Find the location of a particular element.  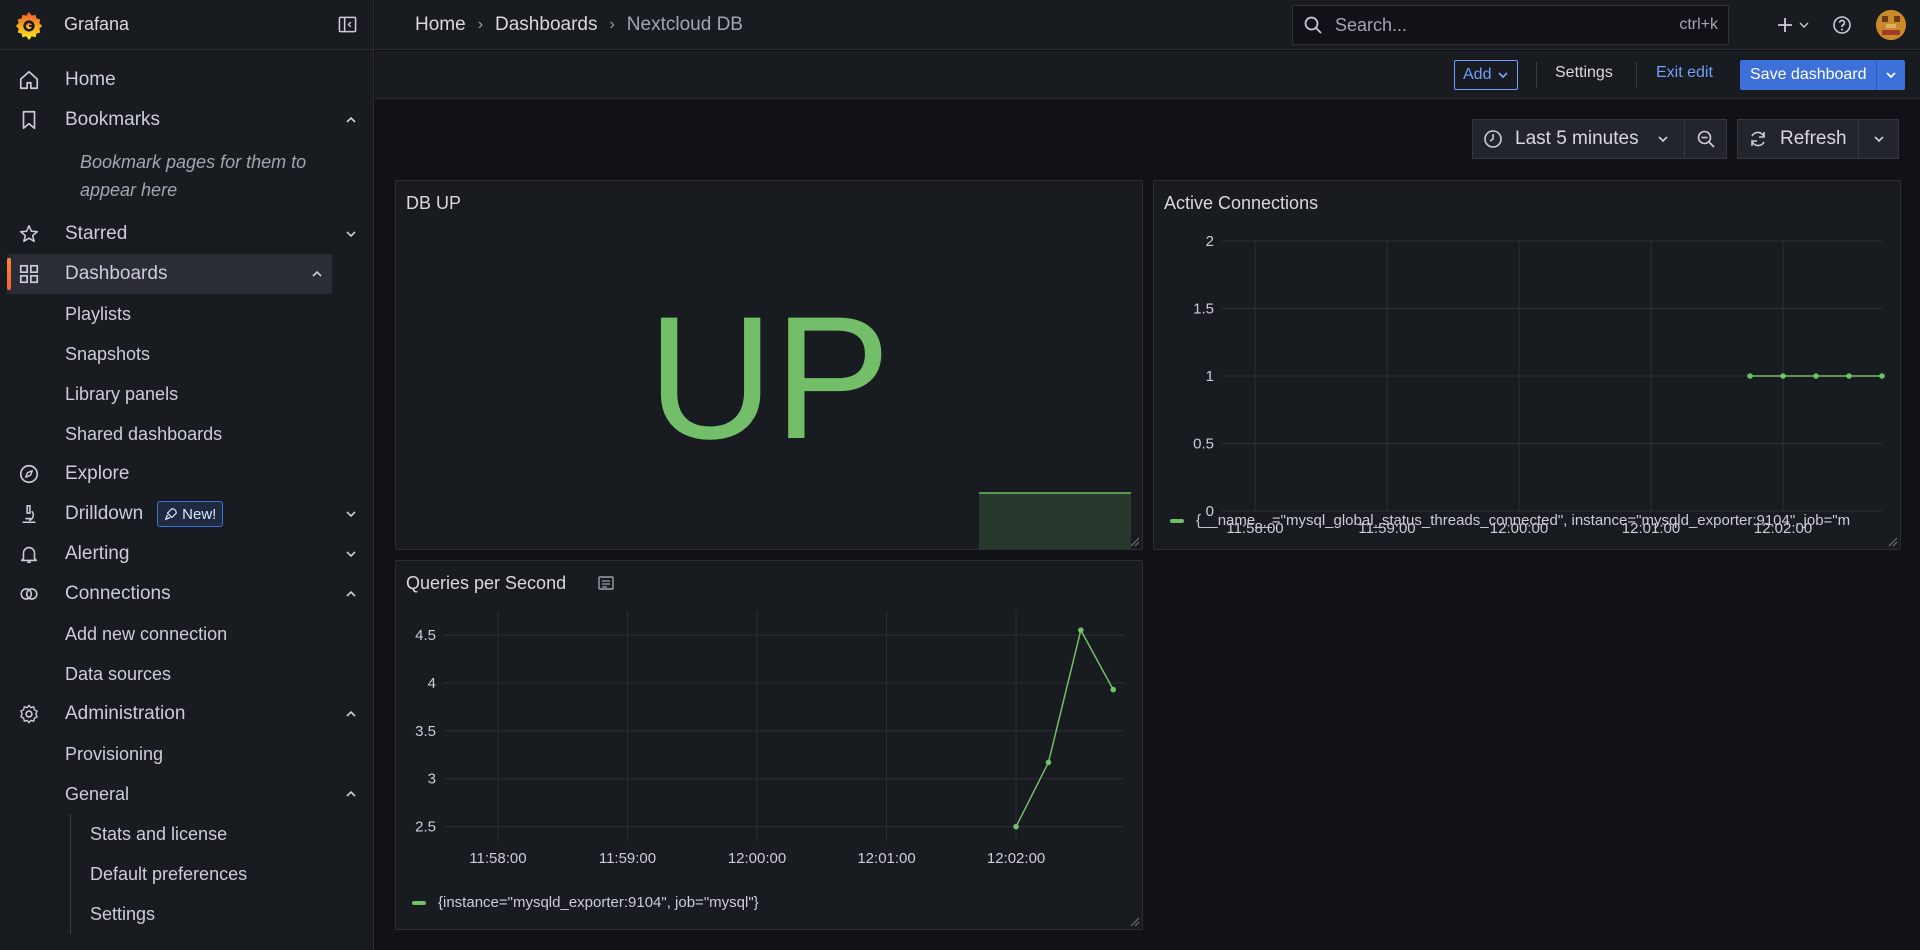

y-tick-label: 3 is located at coordinates (432, 779).